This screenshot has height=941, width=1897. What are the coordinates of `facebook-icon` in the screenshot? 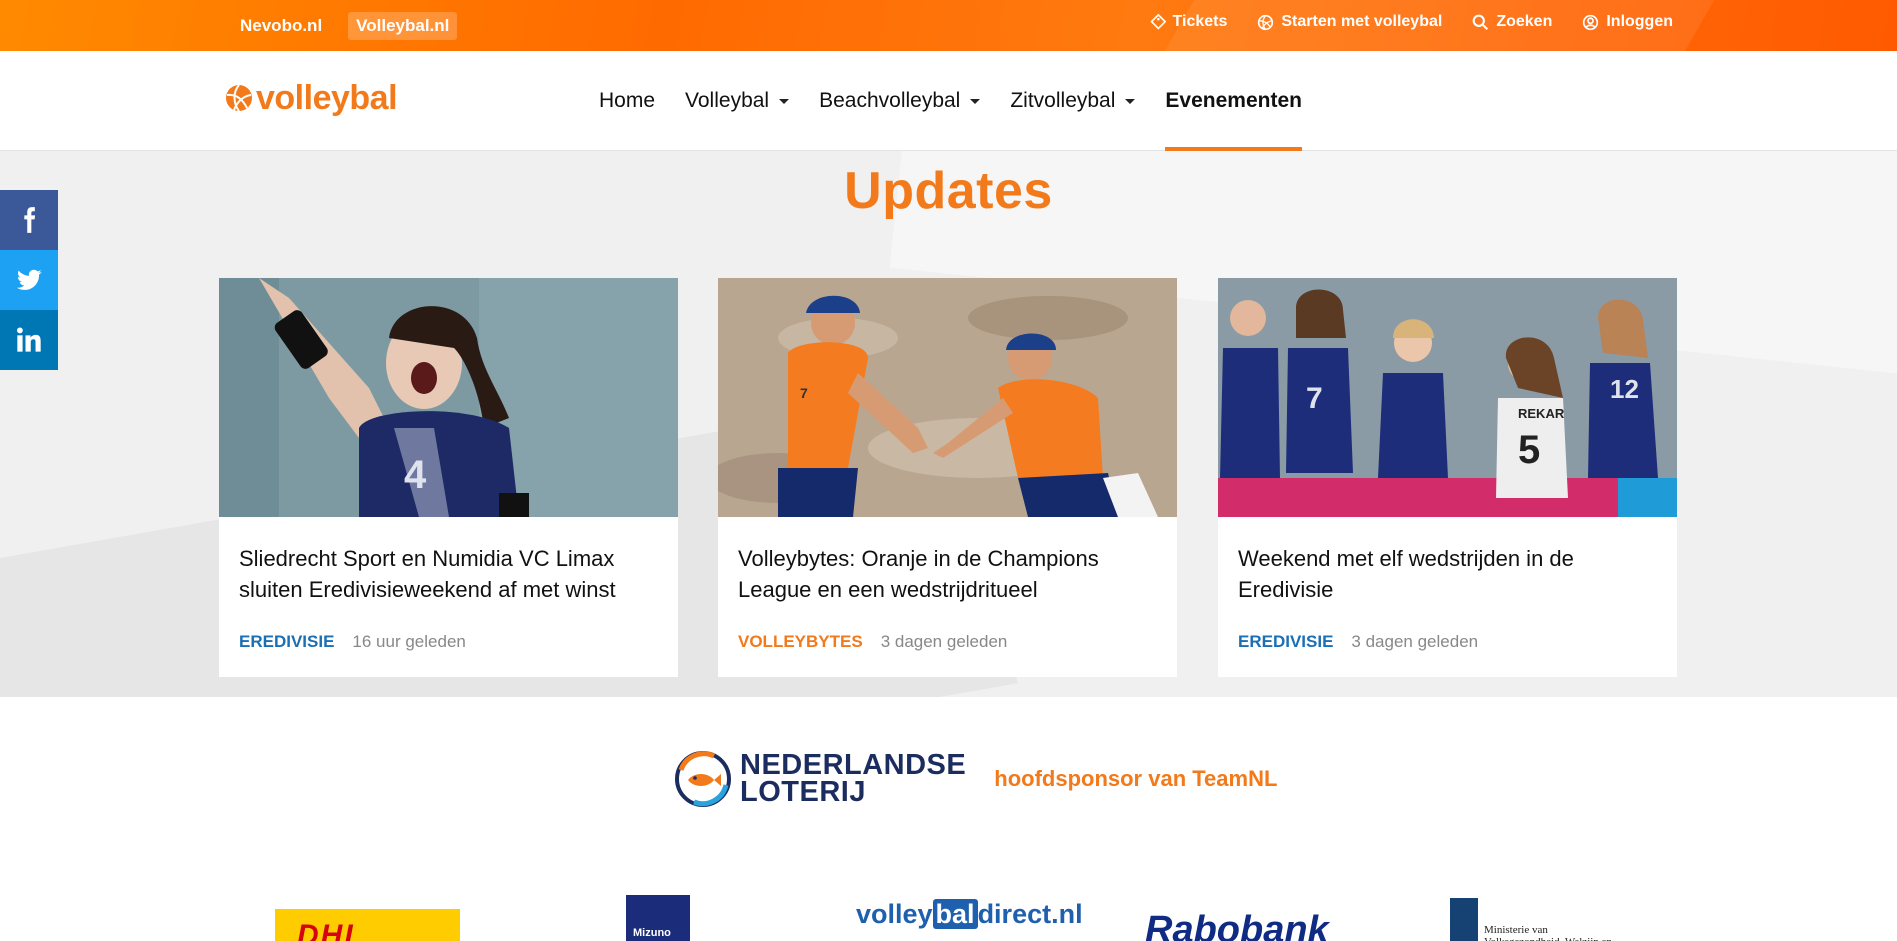 It's located at (30, 220).